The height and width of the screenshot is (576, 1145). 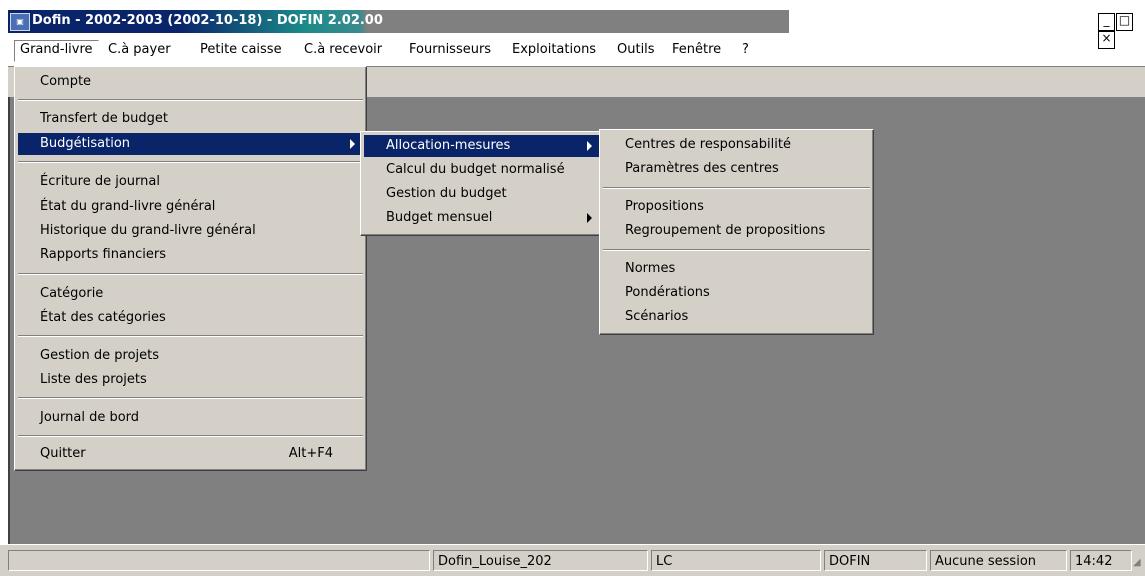 I want to click on menu-item-label: Transfert de budget, so click(x=104, y=118).